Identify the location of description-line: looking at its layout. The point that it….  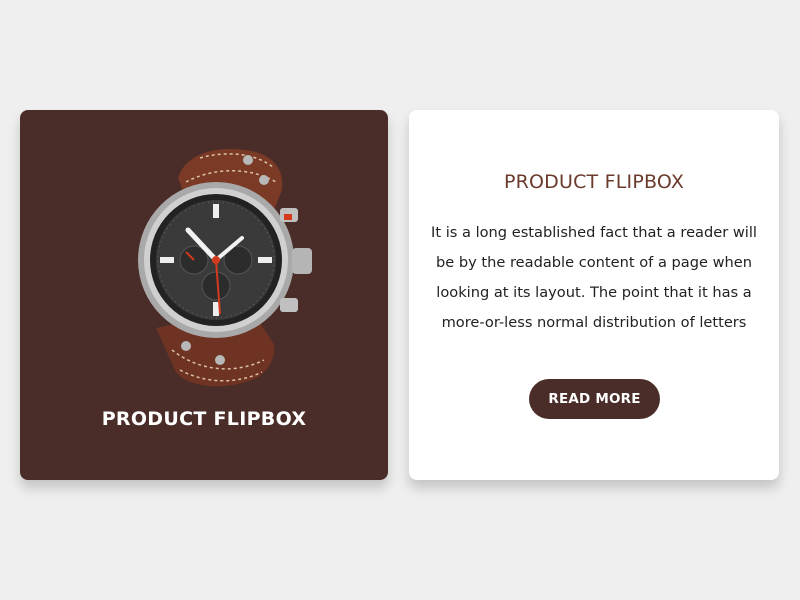
(594, 292).